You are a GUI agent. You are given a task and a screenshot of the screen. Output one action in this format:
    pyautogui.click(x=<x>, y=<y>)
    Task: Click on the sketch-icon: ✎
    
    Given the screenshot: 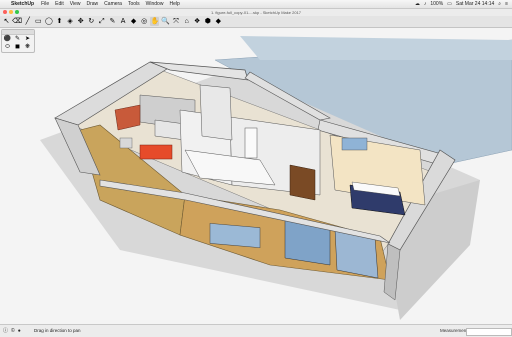 What is the action you would take?
    pyautogui.click(x=17, y=39)
    